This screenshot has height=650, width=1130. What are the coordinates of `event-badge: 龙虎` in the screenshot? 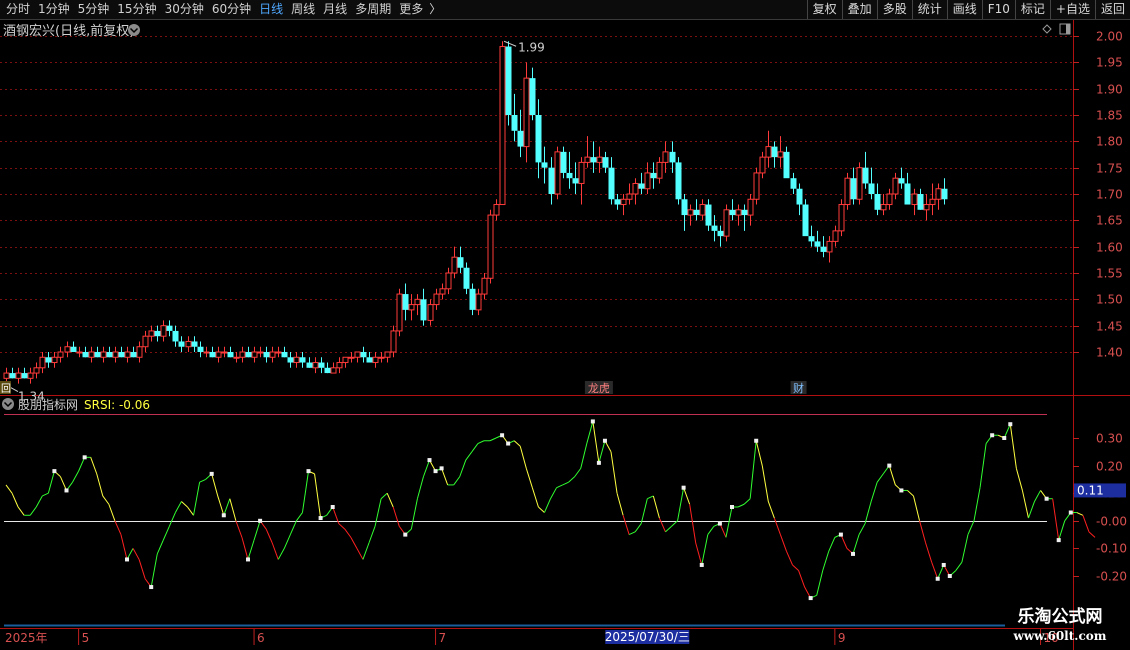 It's located at (599, 388).